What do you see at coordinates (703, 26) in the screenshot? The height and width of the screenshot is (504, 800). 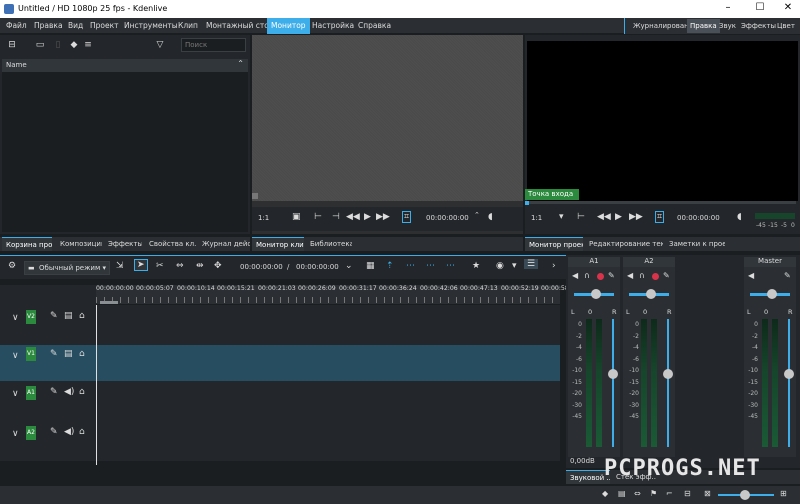 I see `workspace-editing: Правка` at bounding box center [703, 26].